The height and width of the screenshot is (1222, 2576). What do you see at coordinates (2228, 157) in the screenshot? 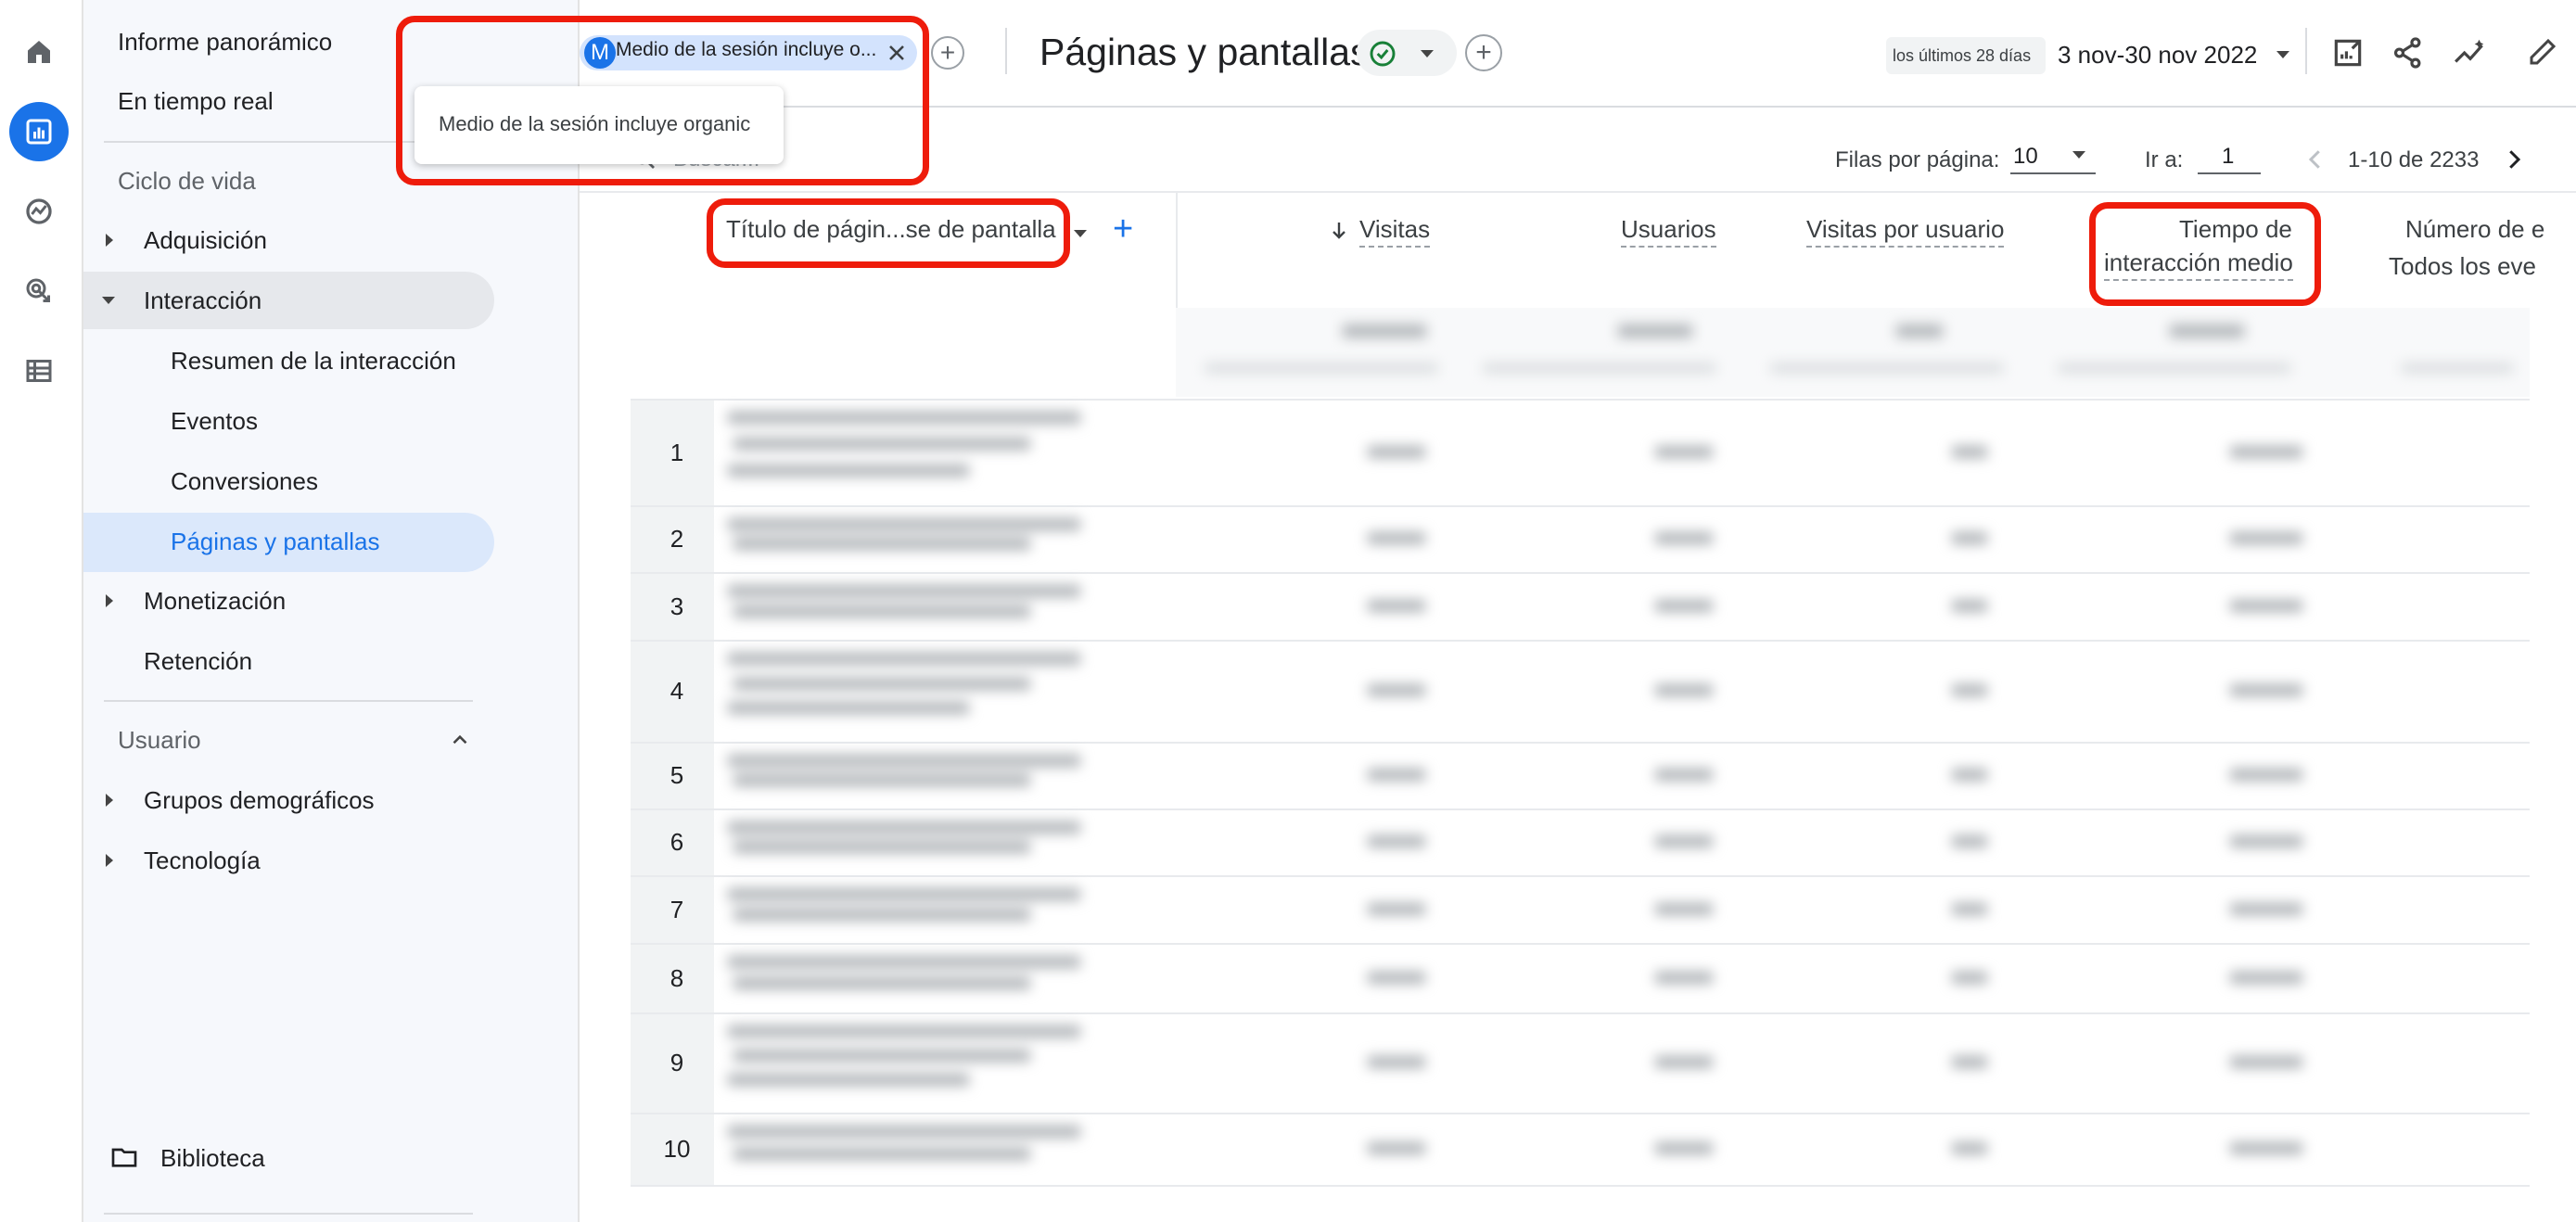
I see `goto-page-input: 1` at bounding box center [2228, 157].